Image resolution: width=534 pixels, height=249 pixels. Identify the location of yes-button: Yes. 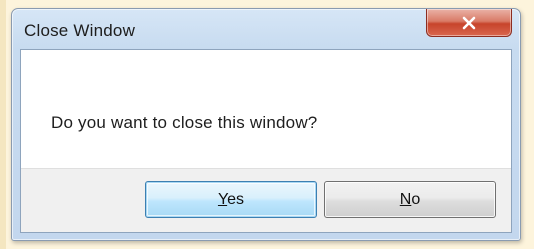
(231, 199).